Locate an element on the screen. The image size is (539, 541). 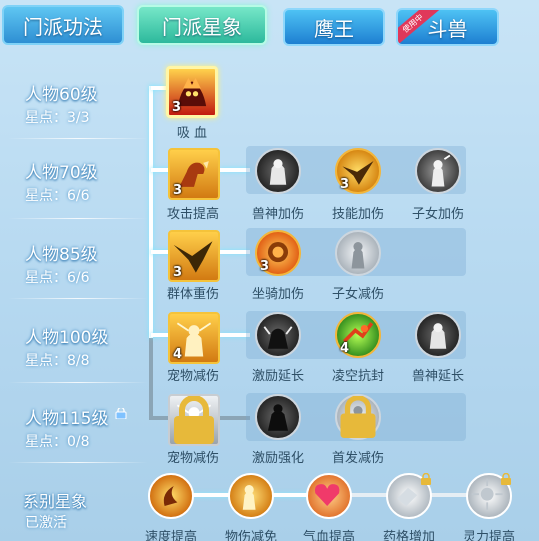
skill-label: 群体重伤 is located at coordinates (192, 294).